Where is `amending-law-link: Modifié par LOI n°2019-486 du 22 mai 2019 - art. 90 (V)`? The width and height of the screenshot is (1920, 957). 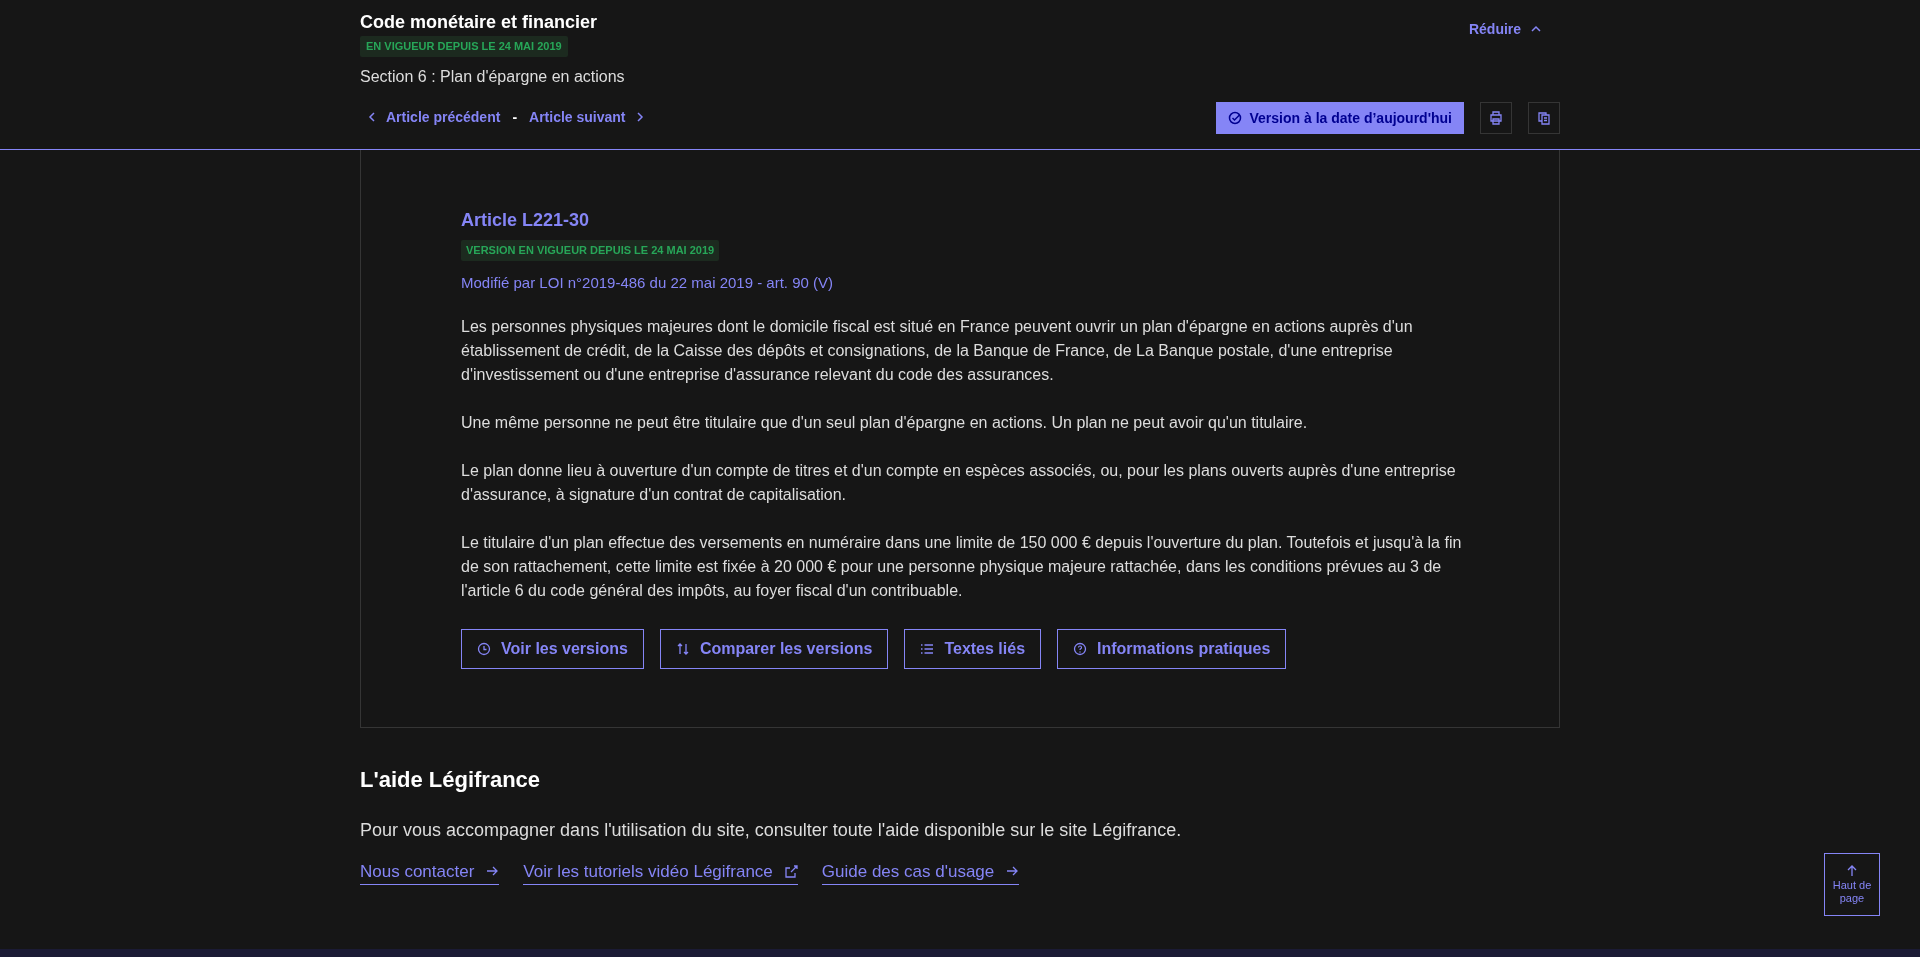
amending-law-link: Modifié par LOI n°2019-486 du 22 mai 2019 - art. 90 (V) is located at coordinates (647, 282).